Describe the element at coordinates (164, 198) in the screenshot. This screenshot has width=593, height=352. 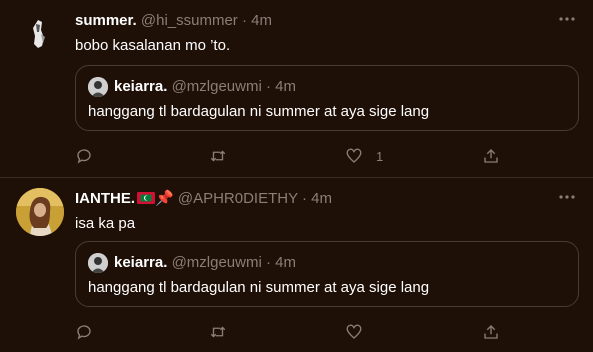
I see `pin-emoji: 📌` at that location.